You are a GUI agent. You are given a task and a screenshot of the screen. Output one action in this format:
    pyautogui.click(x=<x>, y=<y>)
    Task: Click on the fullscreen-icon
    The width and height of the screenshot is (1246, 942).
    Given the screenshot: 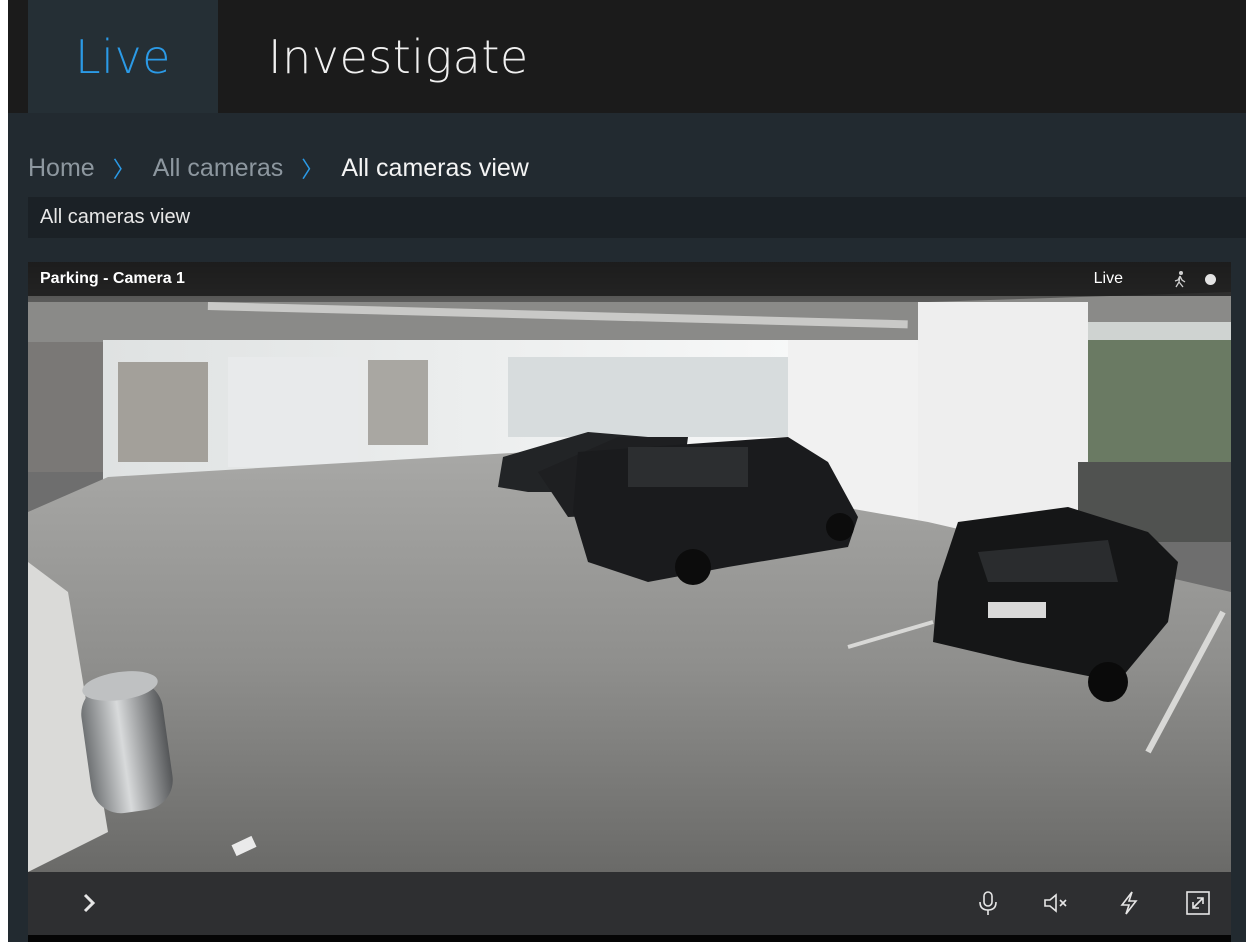 What is the action you would take?
    pyautogui.click(x=1198, y=903)
    